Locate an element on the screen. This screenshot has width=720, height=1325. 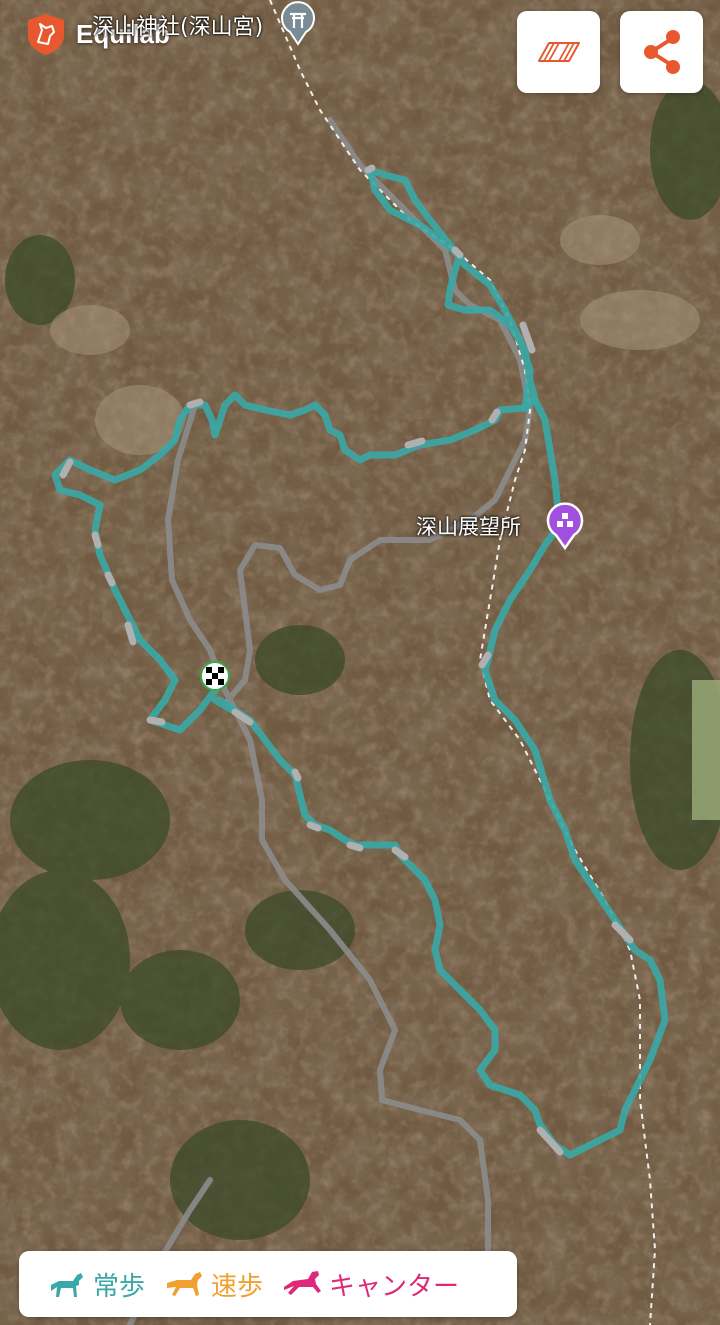
equilab-logo-icon is located at coordinates (46, 34).